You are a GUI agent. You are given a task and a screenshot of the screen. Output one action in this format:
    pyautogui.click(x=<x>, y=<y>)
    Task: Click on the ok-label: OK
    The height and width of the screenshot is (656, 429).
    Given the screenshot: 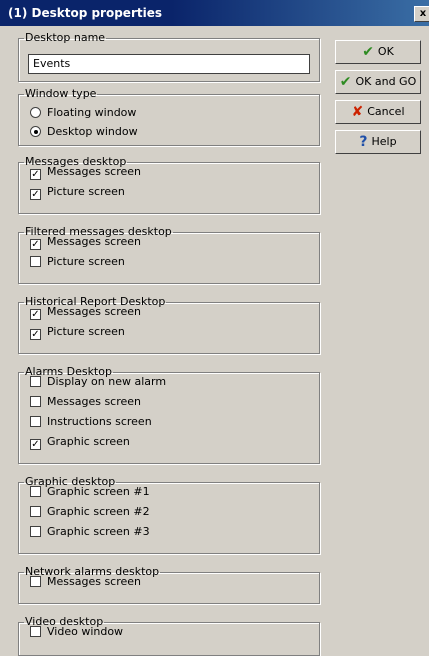 What is the action you would take?
    pyautogui.click(x=385, y=51)
    